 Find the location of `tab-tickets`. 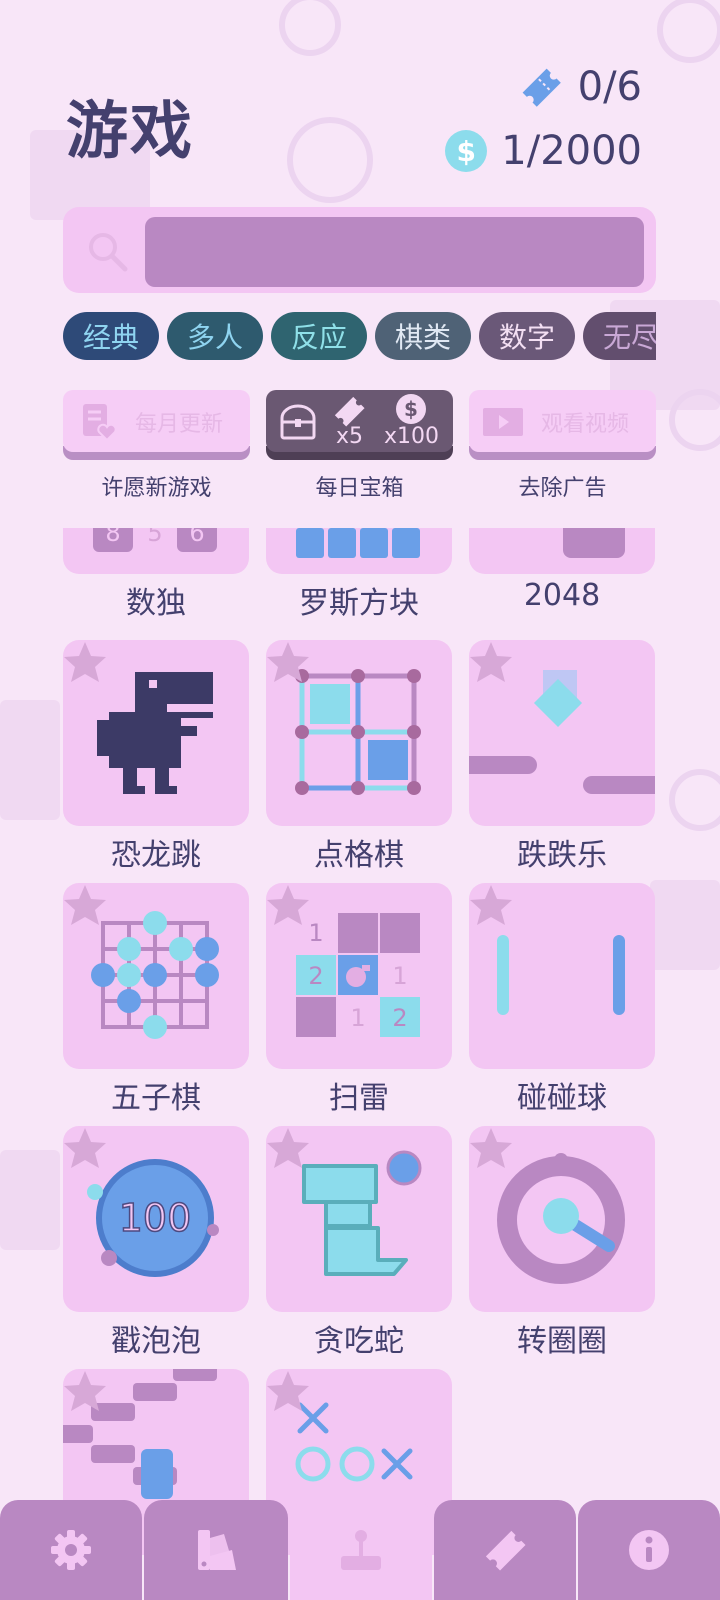

tab-tickets is located at coordinates (505, 1550).